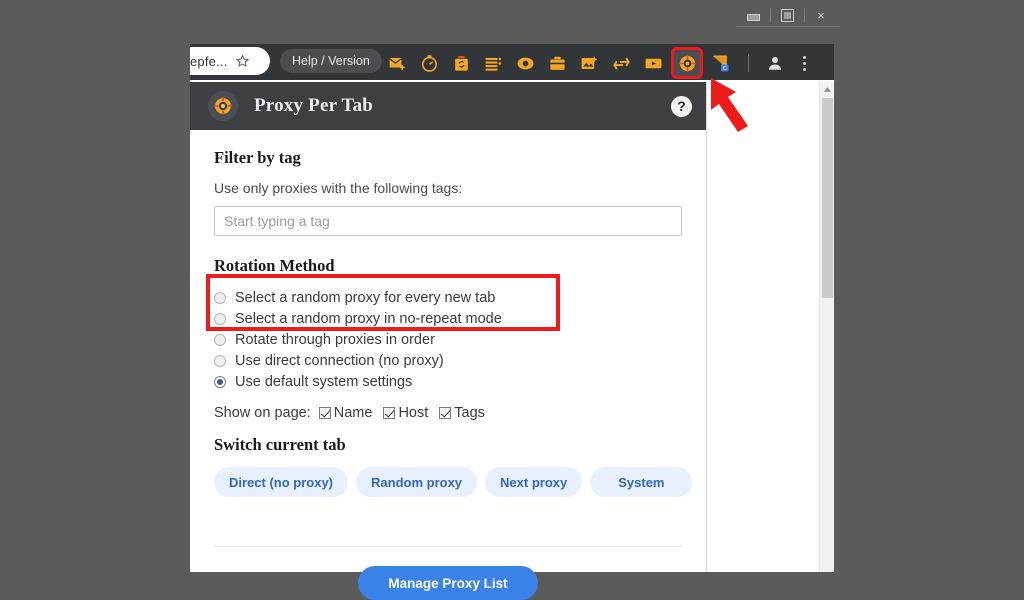 The image size is (1024, 600). What do you see at coordinates (242, 61) in the screenshot?
I see `star-icon` at bounding box center [242, 61].